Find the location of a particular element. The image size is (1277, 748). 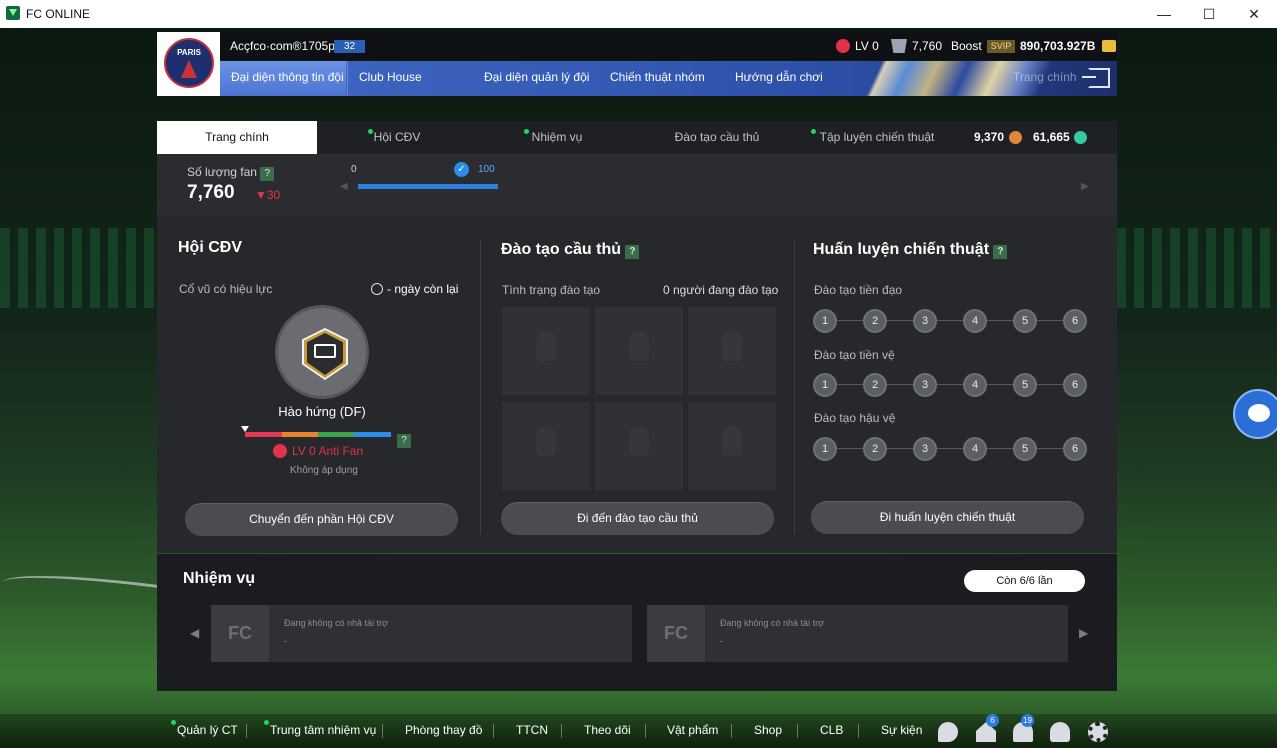

mission-card-sub: - is located at coordinates (721, 641).